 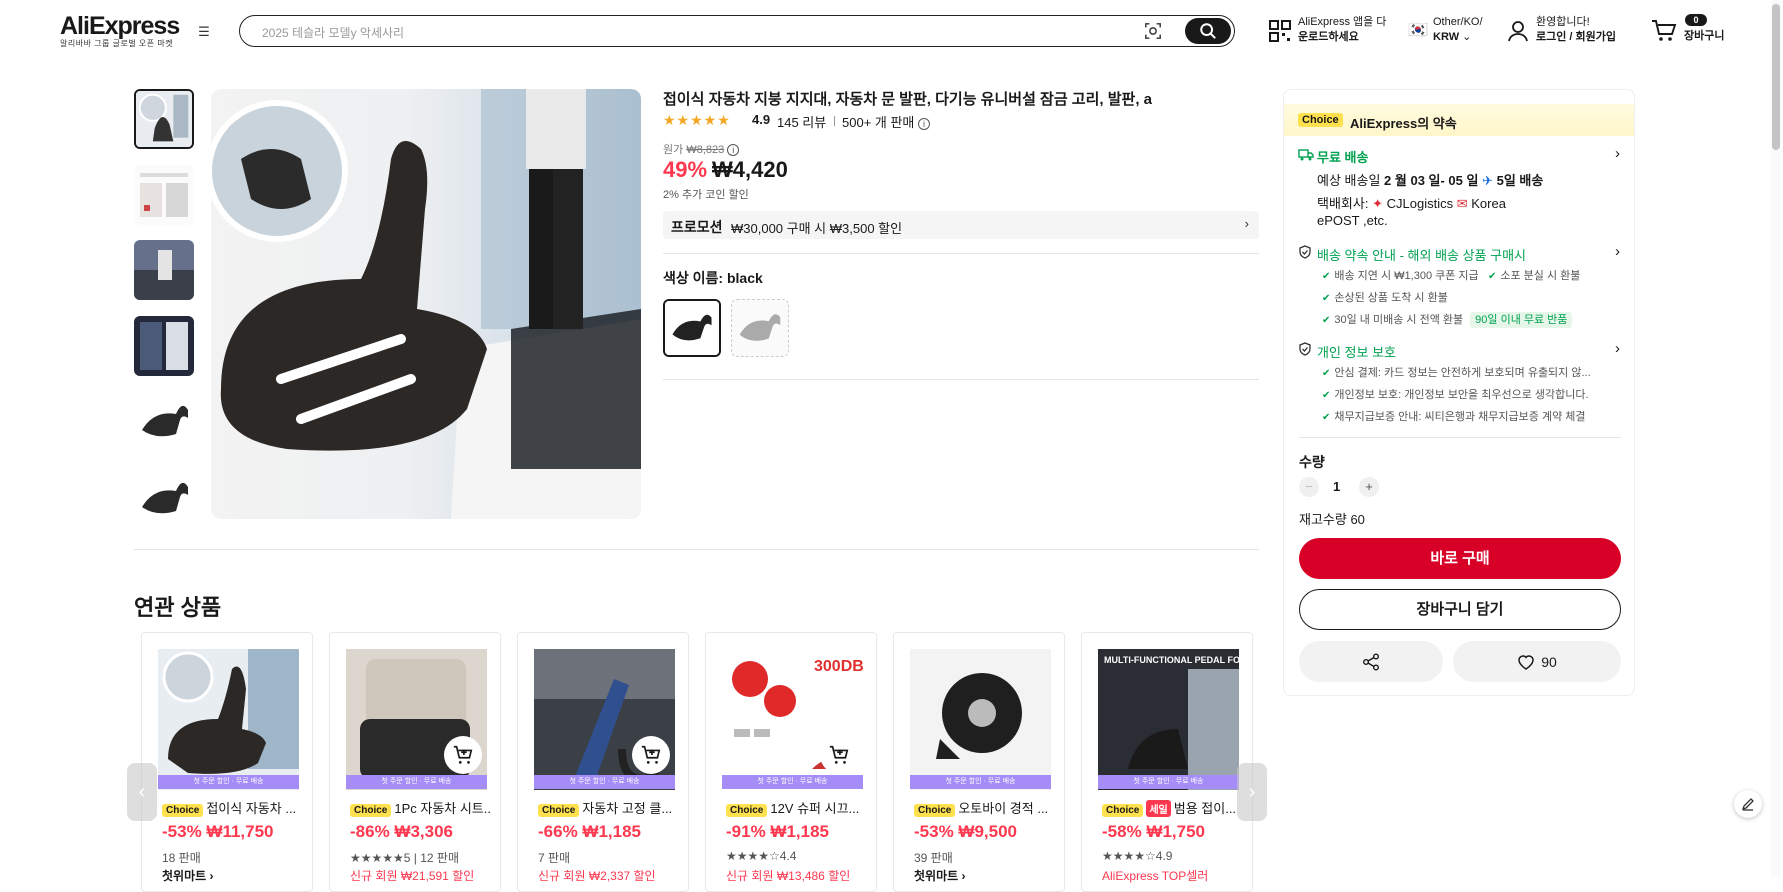 I want to click on main-product-image, so click(x=426, y=304).